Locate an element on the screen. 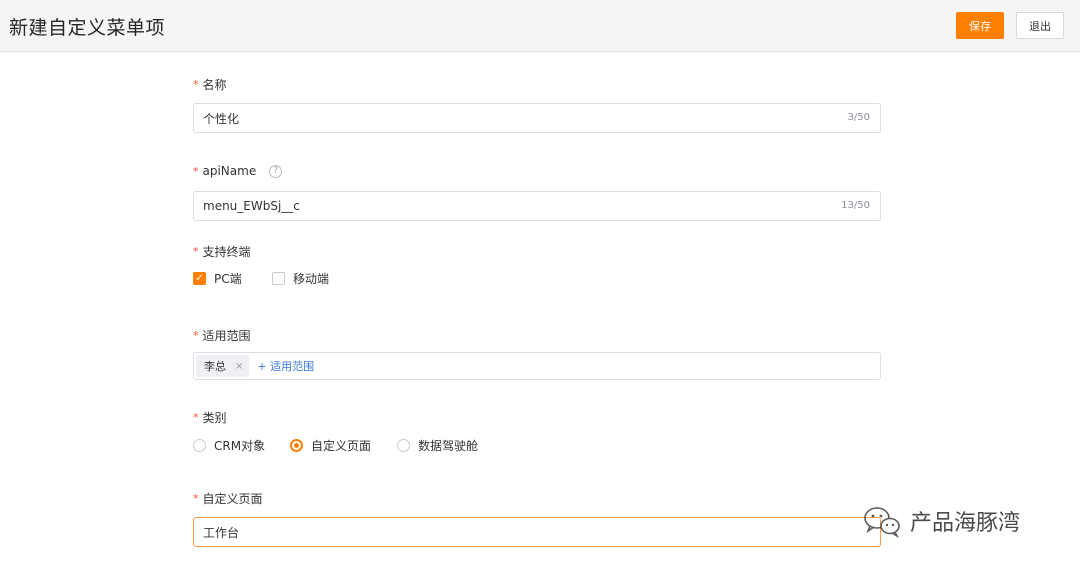  api-name-label-text: apiName is located at coordinates (229, 171).